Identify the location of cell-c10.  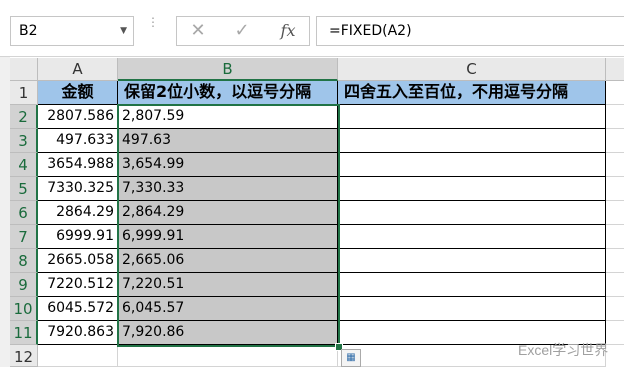
(472, 309).